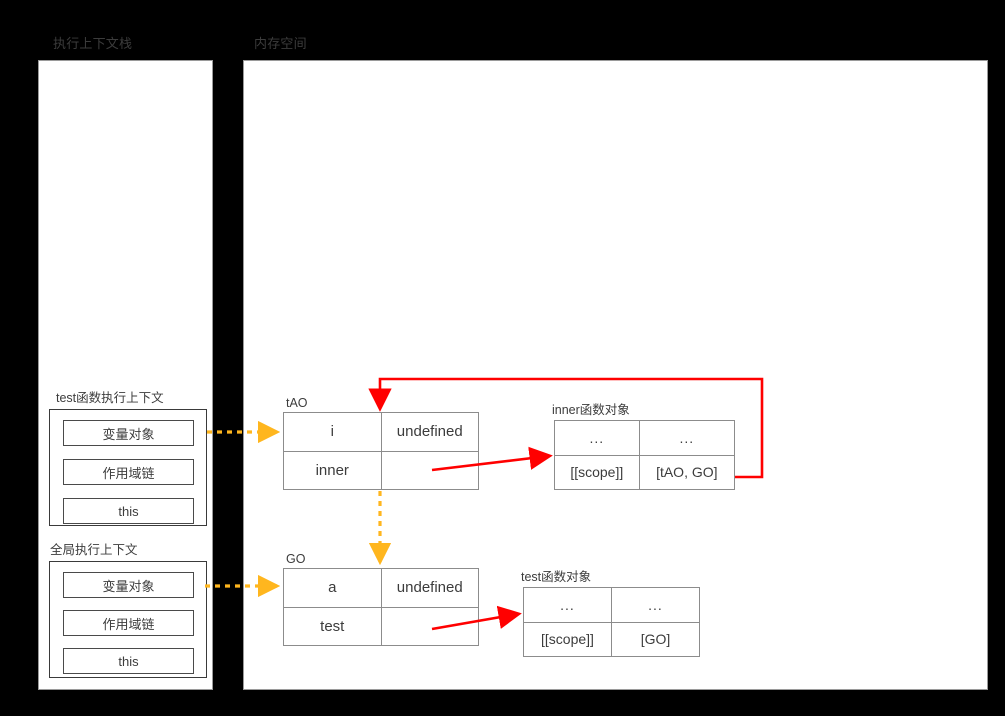  I want to click on inner-function-object-label: inner函数对象, so click(591, 410).